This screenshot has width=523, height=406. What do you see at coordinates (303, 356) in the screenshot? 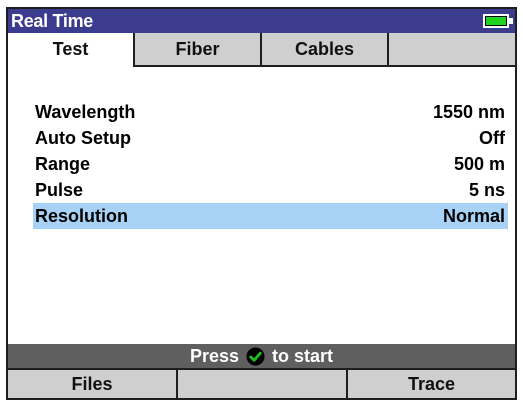
I see `status-suffix: to start` at bounding box center [303, 356].